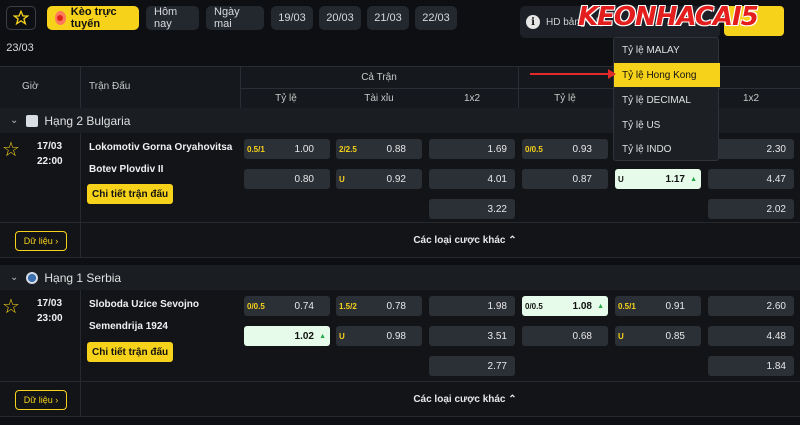  What do you see at coordinates (396, 336) in the screenshot?
I see `odd-value: 0.98` at bounding box center [396, 336].